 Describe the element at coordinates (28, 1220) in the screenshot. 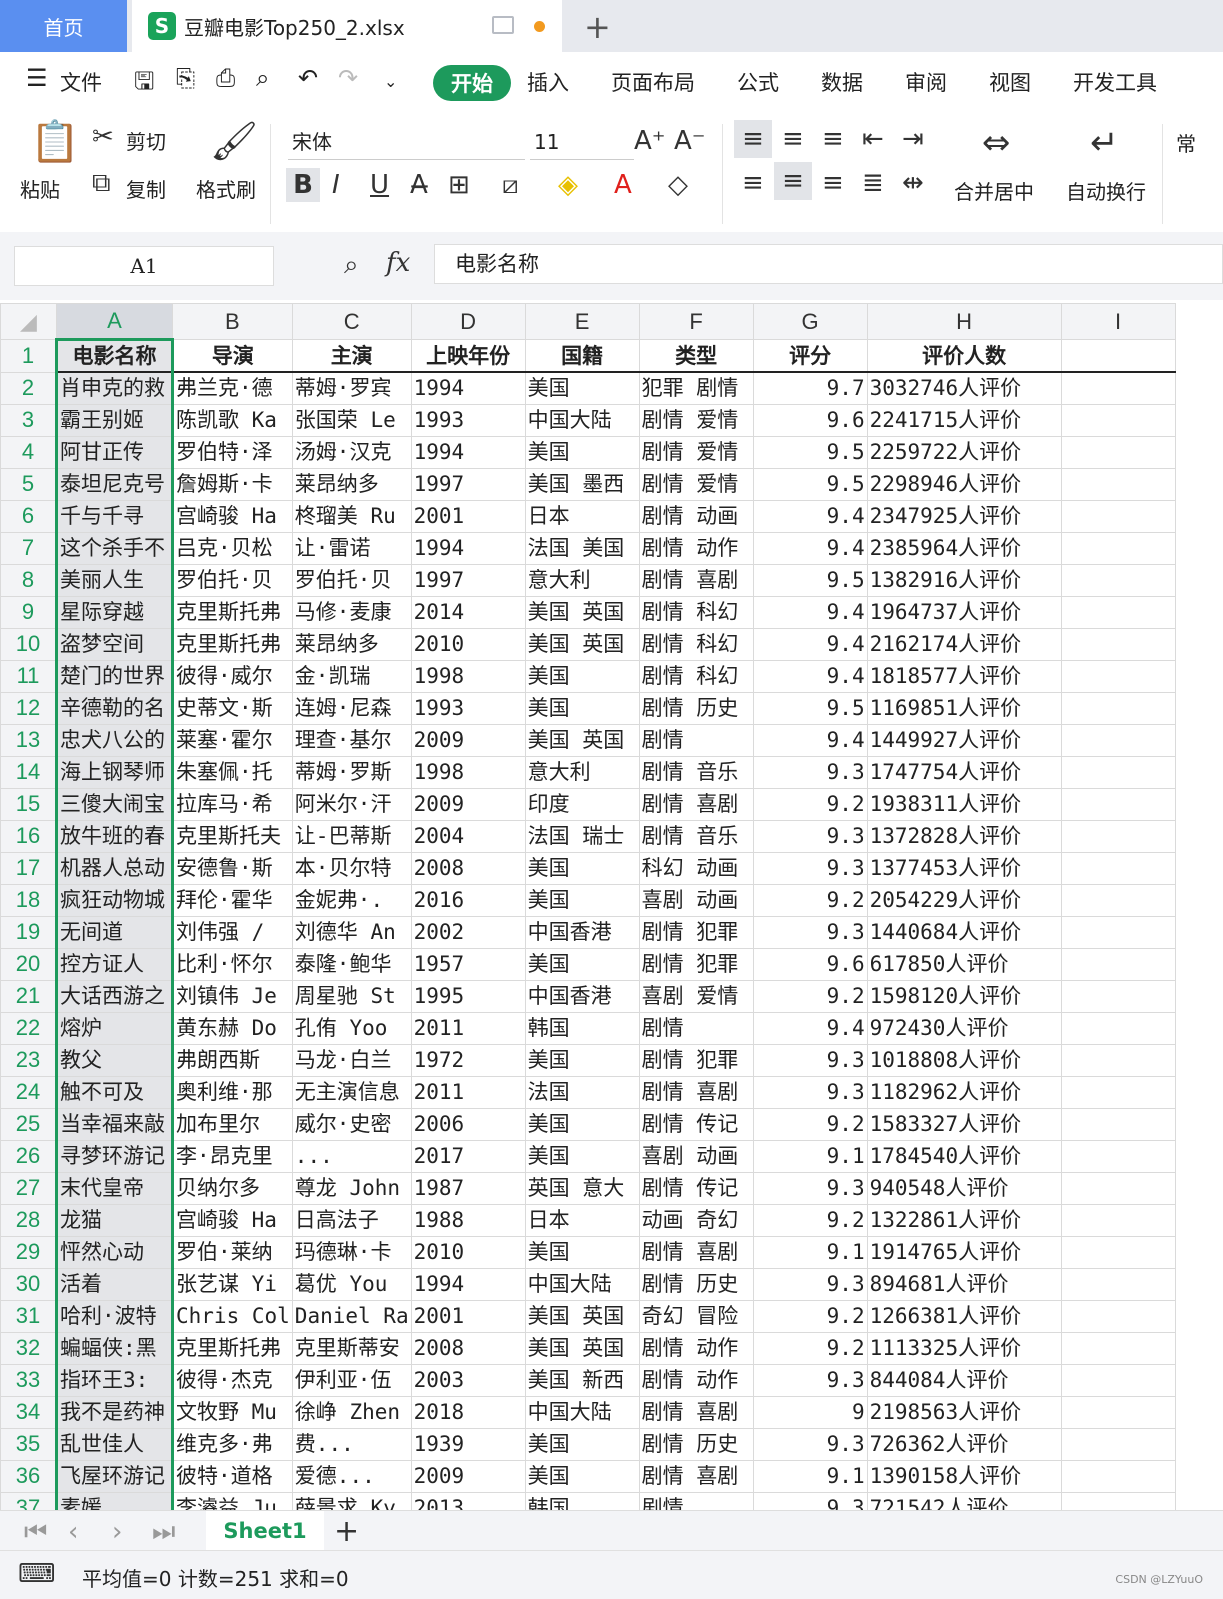

I see `row-header: 28` at that location.